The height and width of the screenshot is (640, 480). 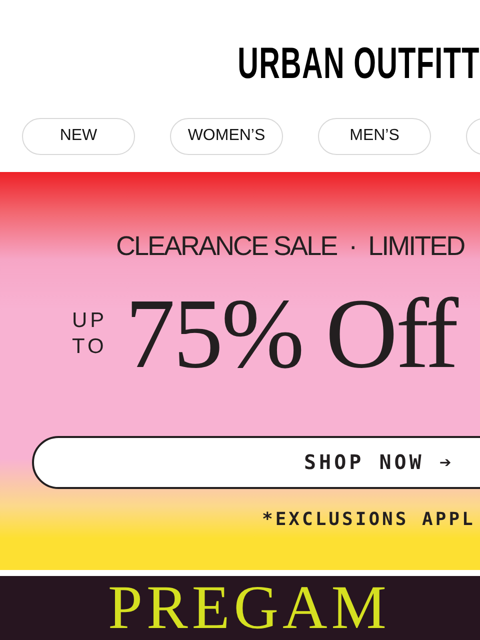 I want to click on headline-prefix: TO, so click(x=90, y=347).